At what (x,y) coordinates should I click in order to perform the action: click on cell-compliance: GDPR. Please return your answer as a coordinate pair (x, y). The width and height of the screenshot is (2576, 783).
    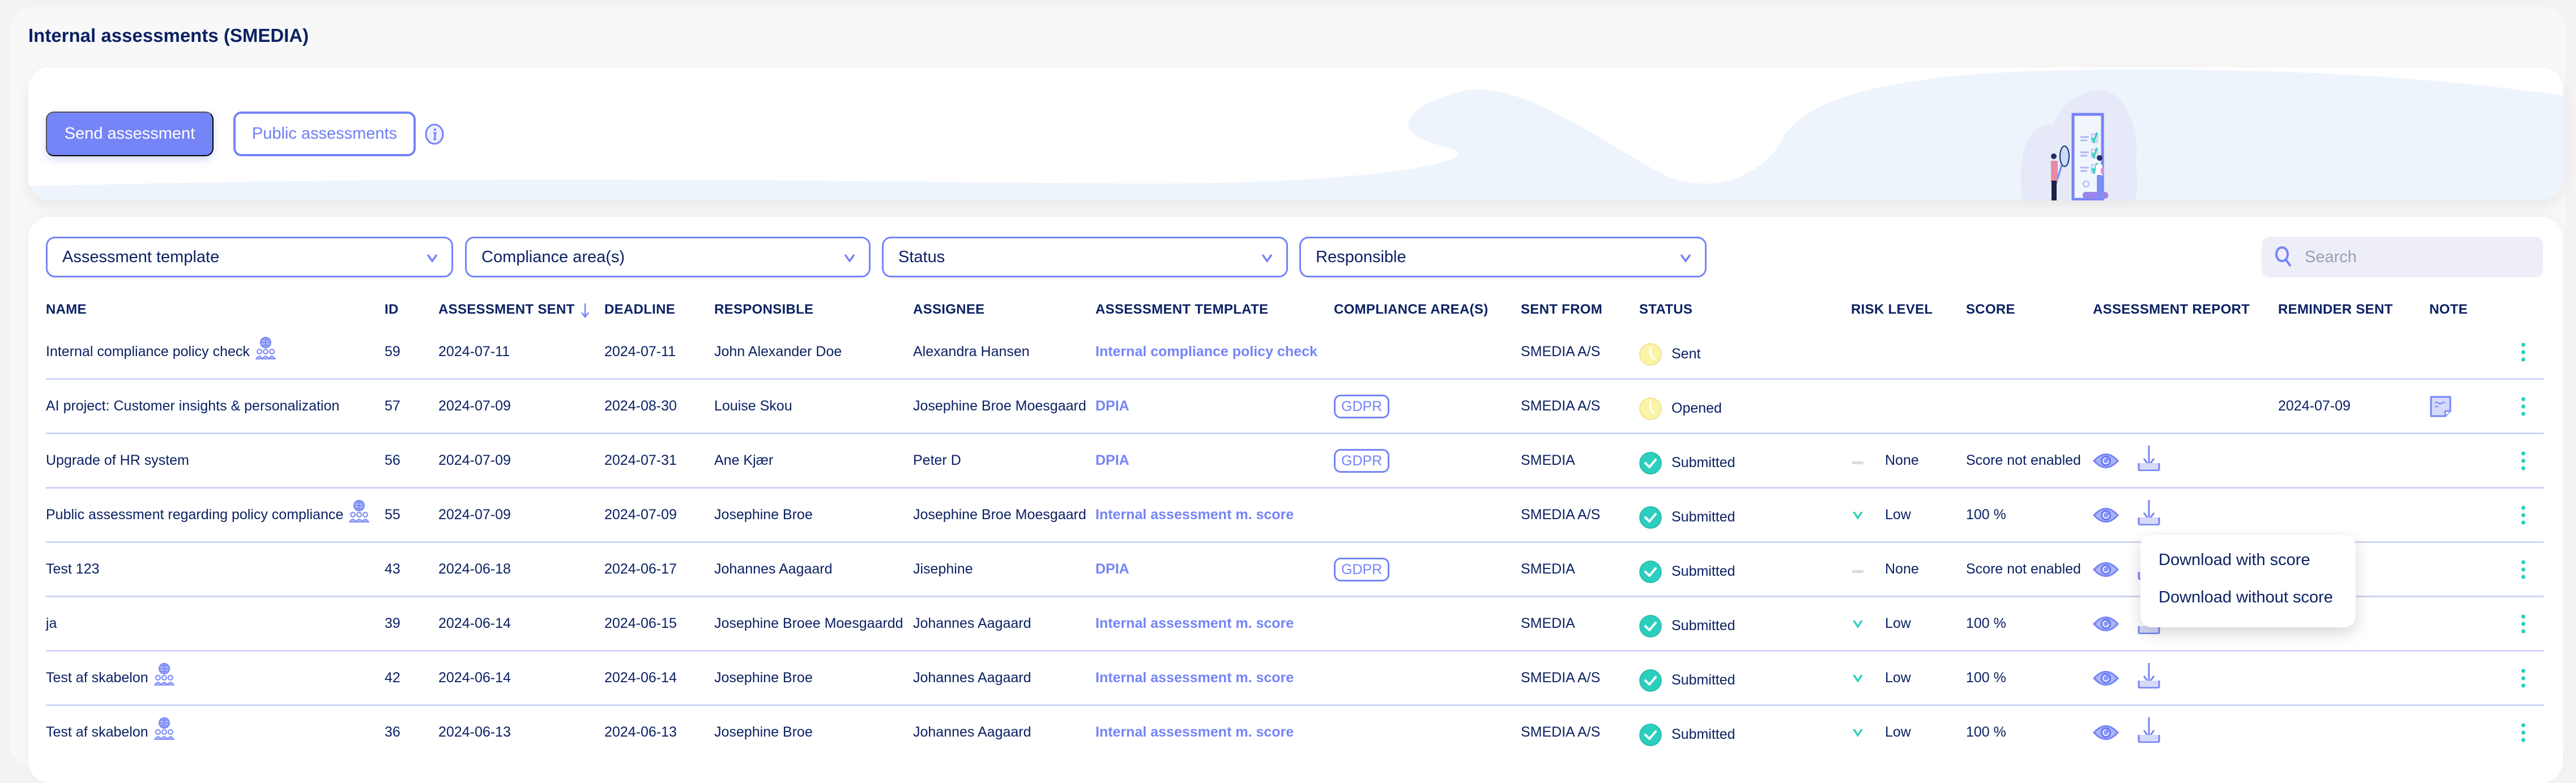
    Looking at the image, I should click on (1362, 461).